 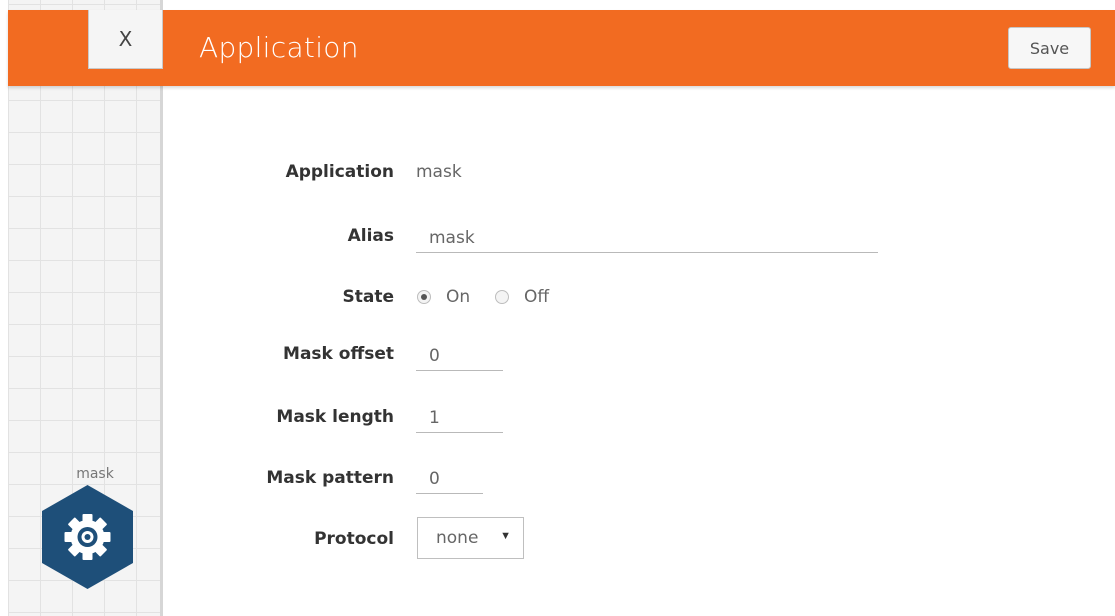 What do you see at coordinates (161, 308) in the screenshot?
I see `canvas-divider` at bounding box center [161, 308].